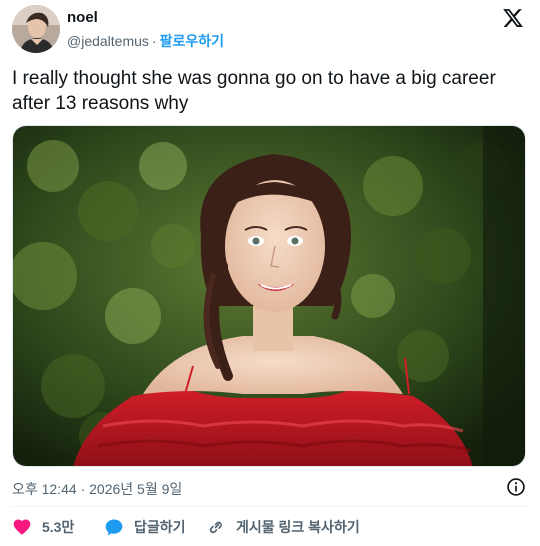 The width and height of the screenshot is (540, 546). What do you see at coordinates (97, 489) in the screenshot?
I see `timestamp: 오후 12:44 · 2026년 5월 9일` at bounding box center [97, 489].